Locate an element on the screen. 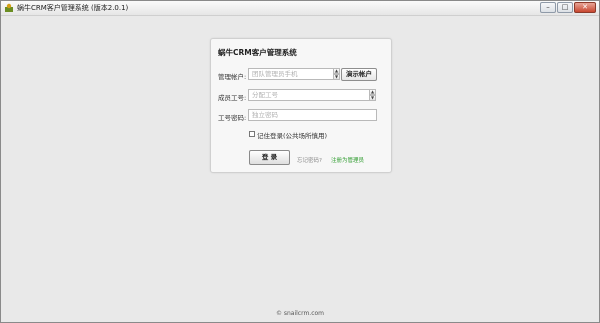 This screenshot has height=323, width=600. window-title: 蜗牛CRM客户管理系统 (版本2.0.1) is located at coordinates (73, 8).